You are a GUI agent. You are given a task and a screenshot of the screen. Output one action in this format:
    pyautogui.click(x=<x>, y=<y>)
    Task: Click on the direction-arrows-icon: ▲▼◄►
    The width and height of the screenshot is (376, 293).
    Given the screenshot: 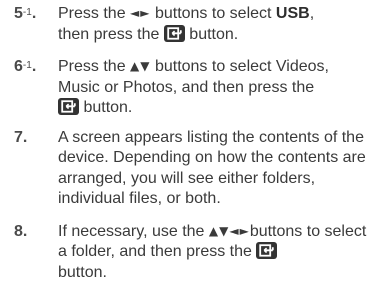 What is the action you would take?
    pyautogui.click(x=229, y=230)
    